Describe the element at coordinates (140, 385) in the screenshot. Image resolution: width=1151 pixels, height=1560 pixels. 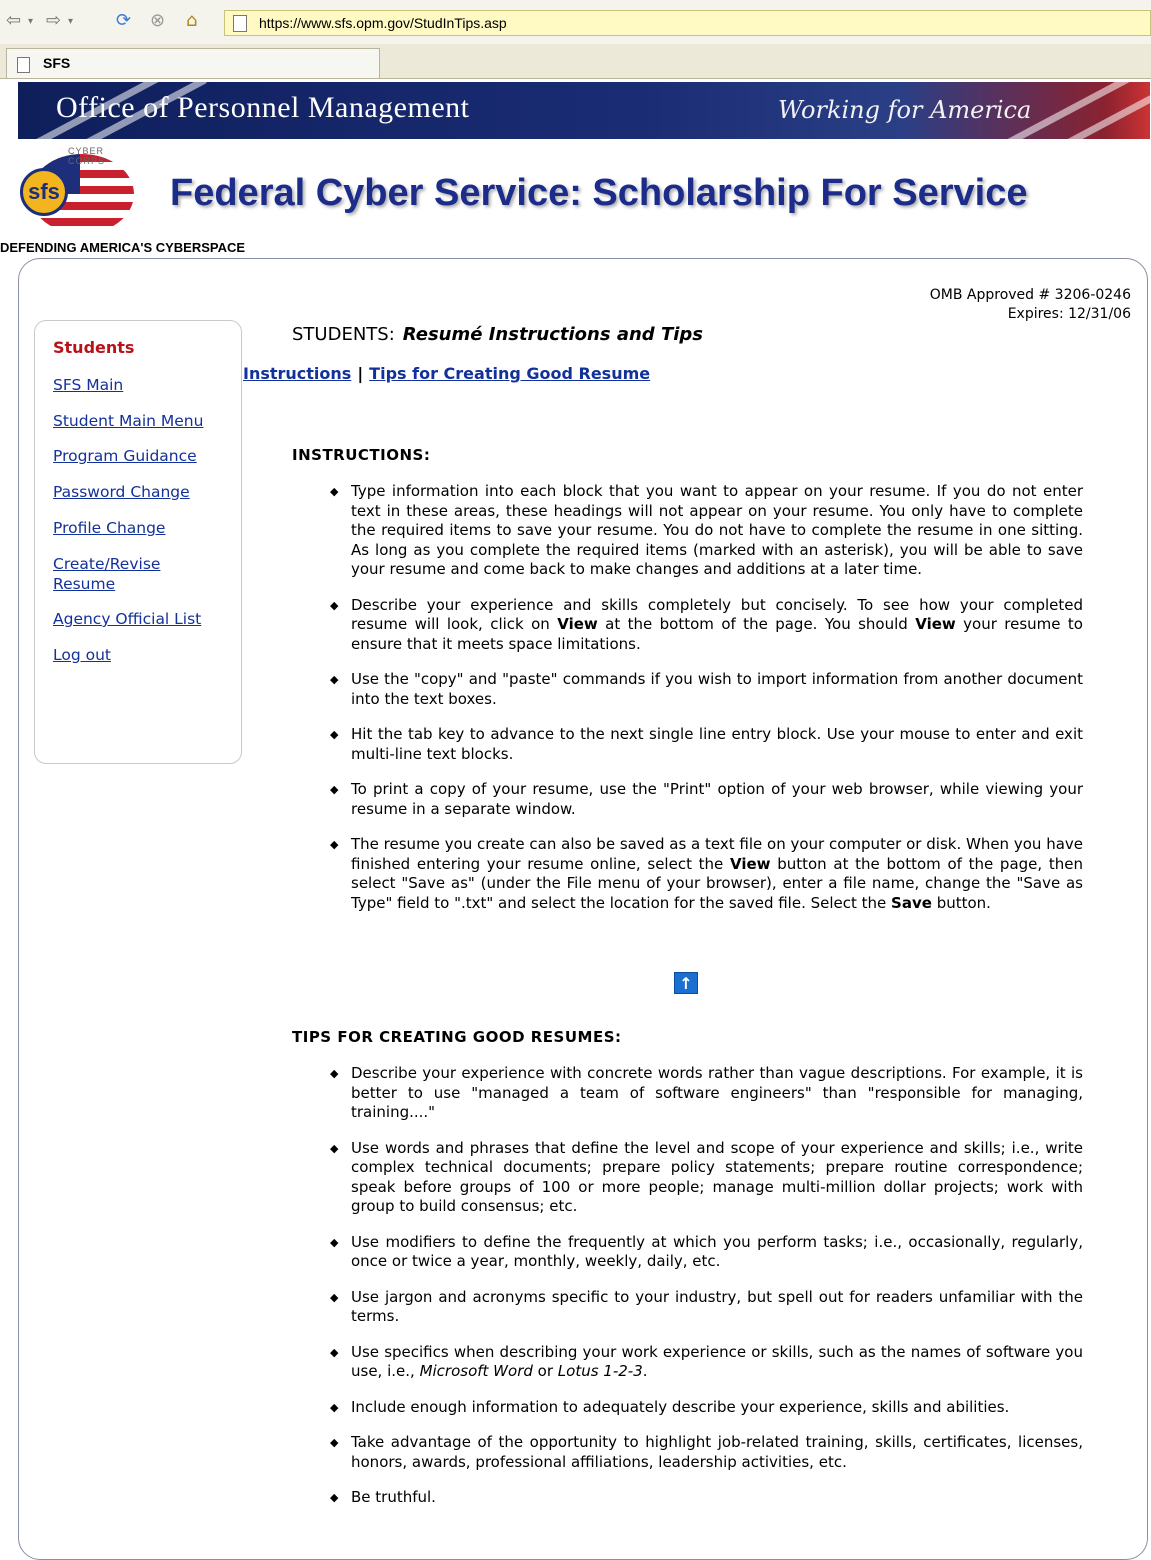
I see `sidebar-item-sfs-main: SFS Main` at that location.